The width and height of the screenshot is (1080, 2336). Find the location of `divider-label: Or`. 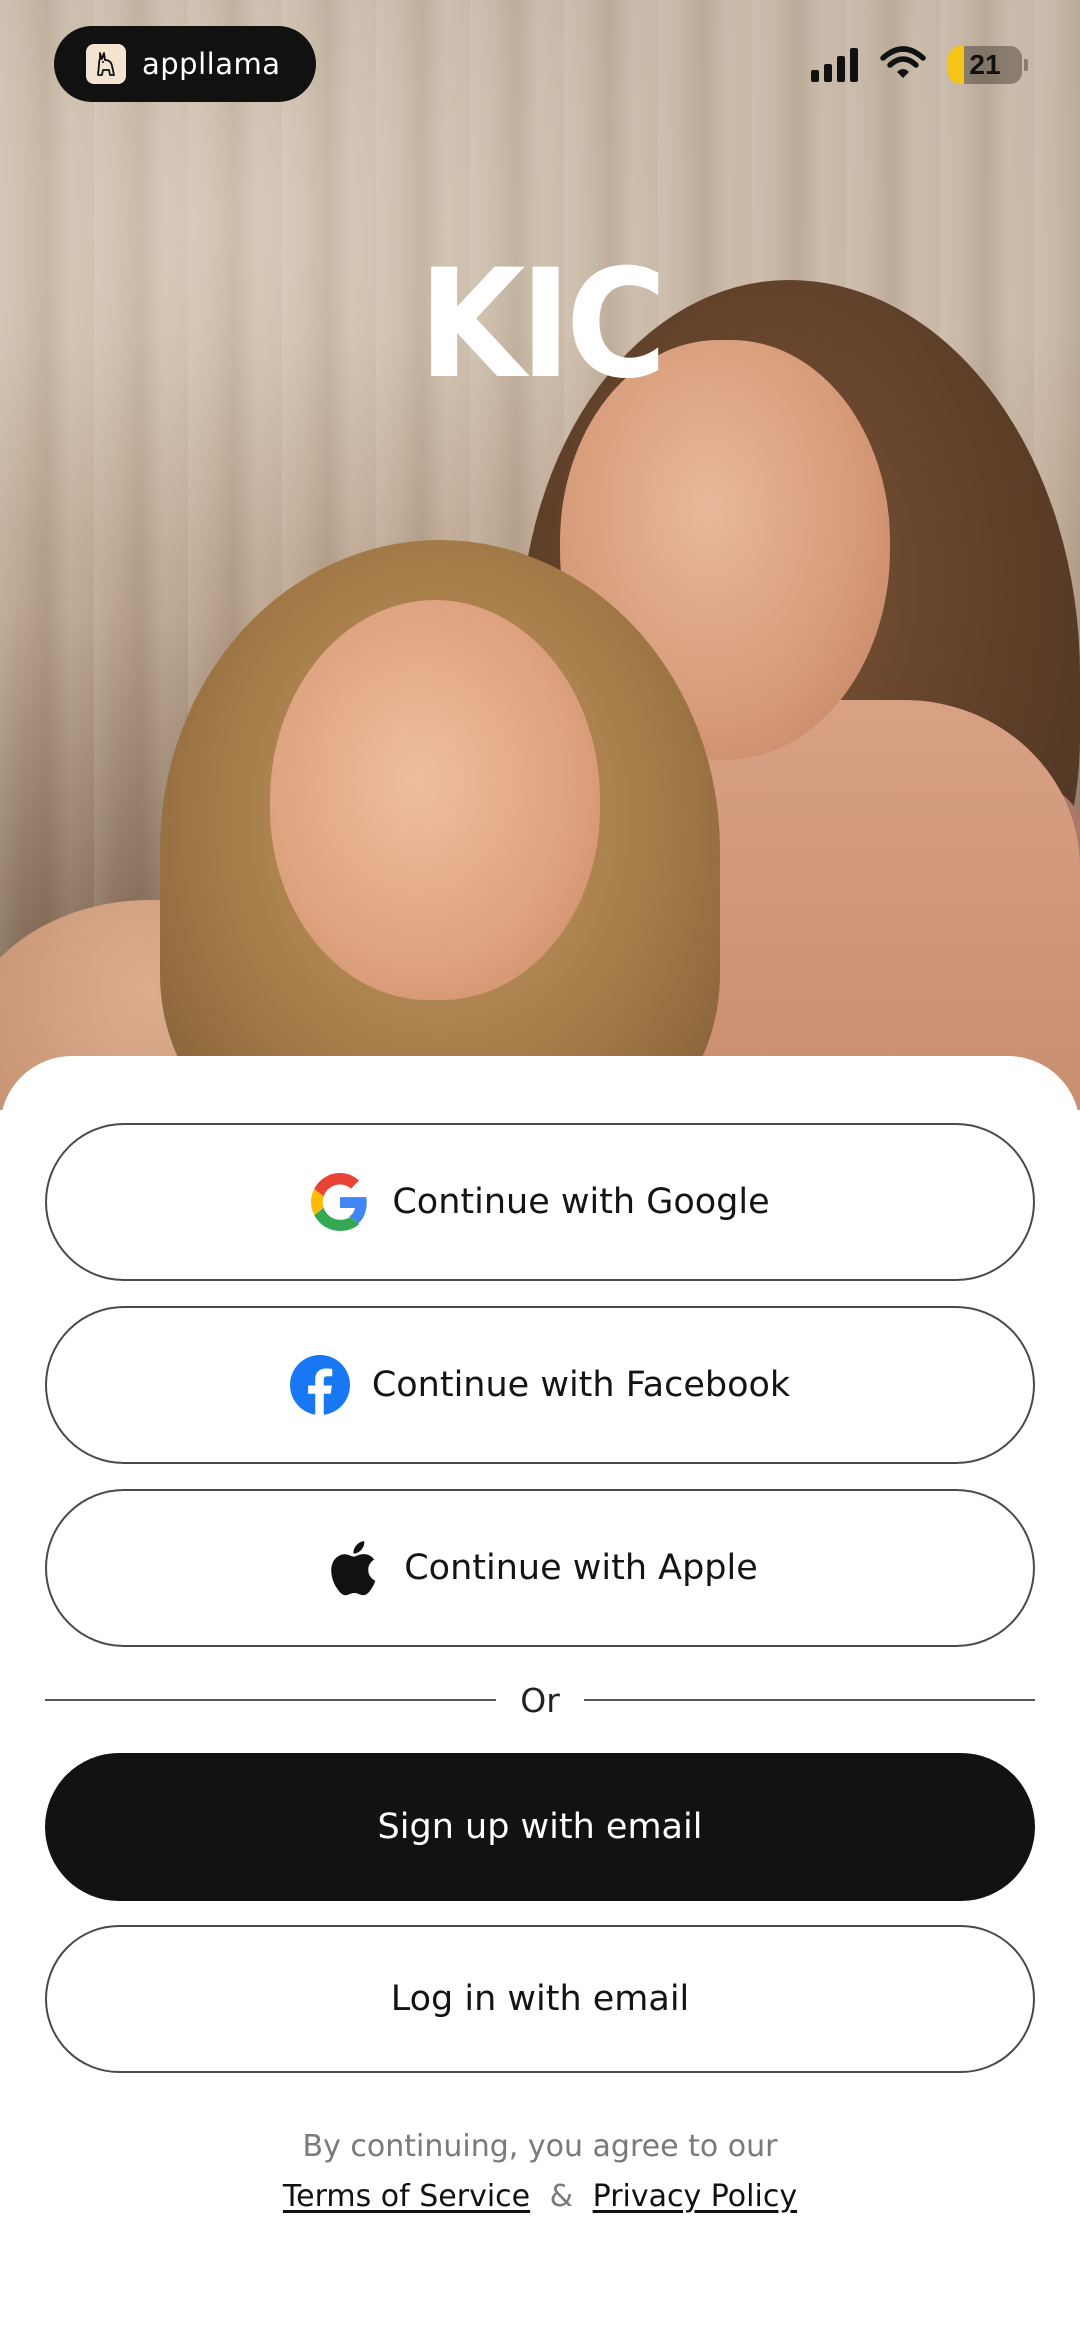

divider-label: Or is located at coordinates (540, 1700).